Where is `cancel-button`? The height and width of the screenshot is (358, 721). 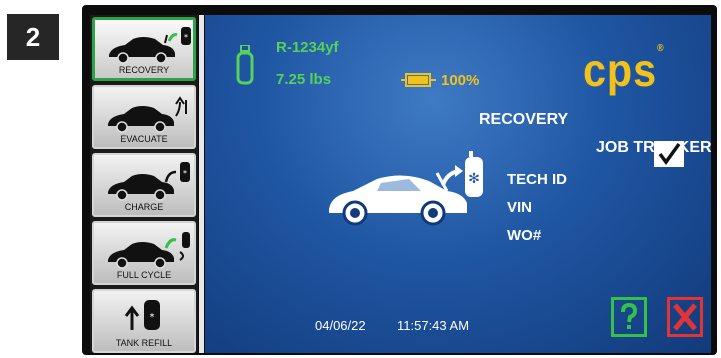
cancel-button is located at coordinates (685, 317).